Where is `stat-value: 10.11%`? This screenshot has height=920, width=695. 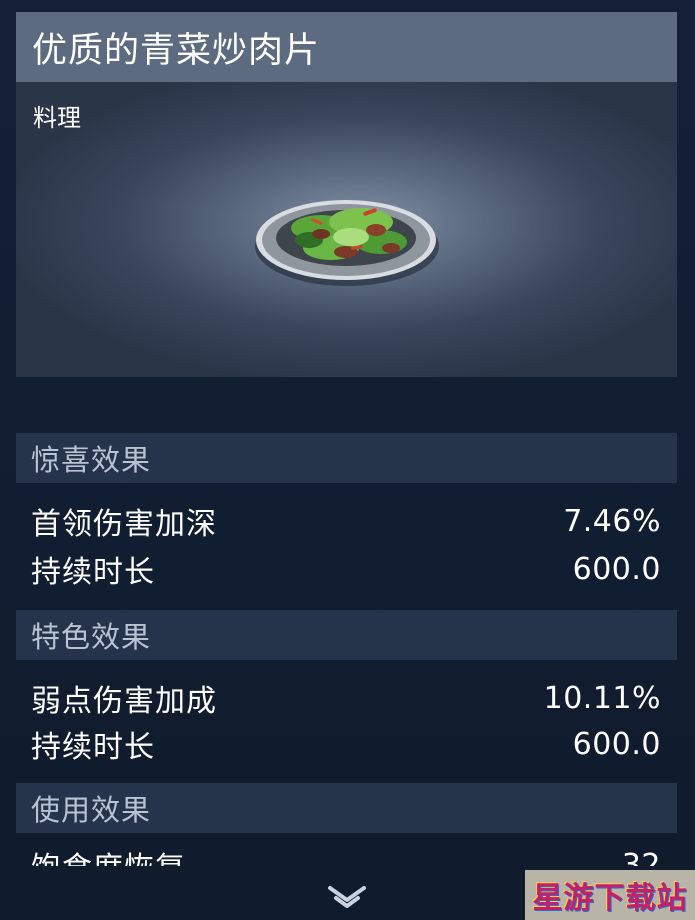
stat-value: 10.11% is located at coordinates (602, 698).